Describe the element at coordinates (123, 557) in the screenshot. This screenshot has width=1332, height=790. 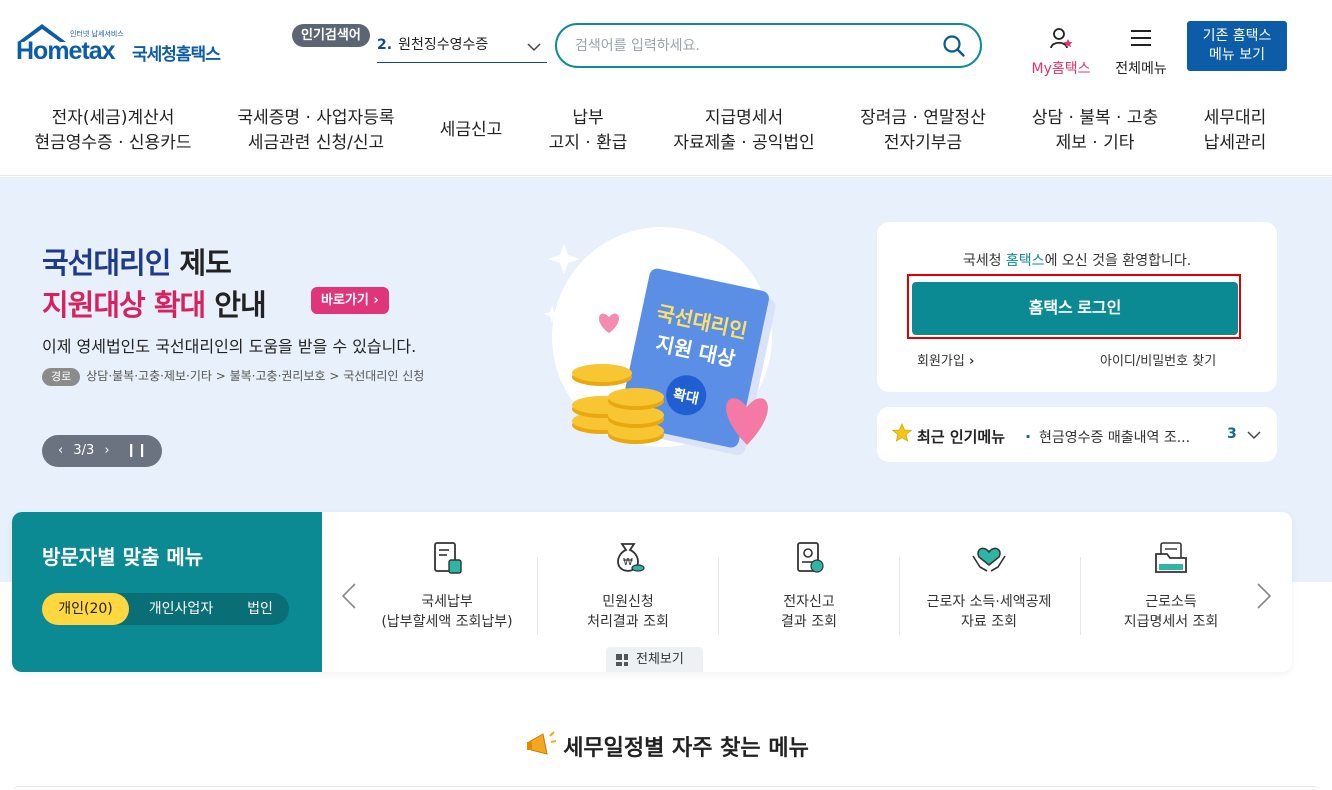
I see `visitor-menu-title: 방문자별 맞춤 메뉴` at that location.